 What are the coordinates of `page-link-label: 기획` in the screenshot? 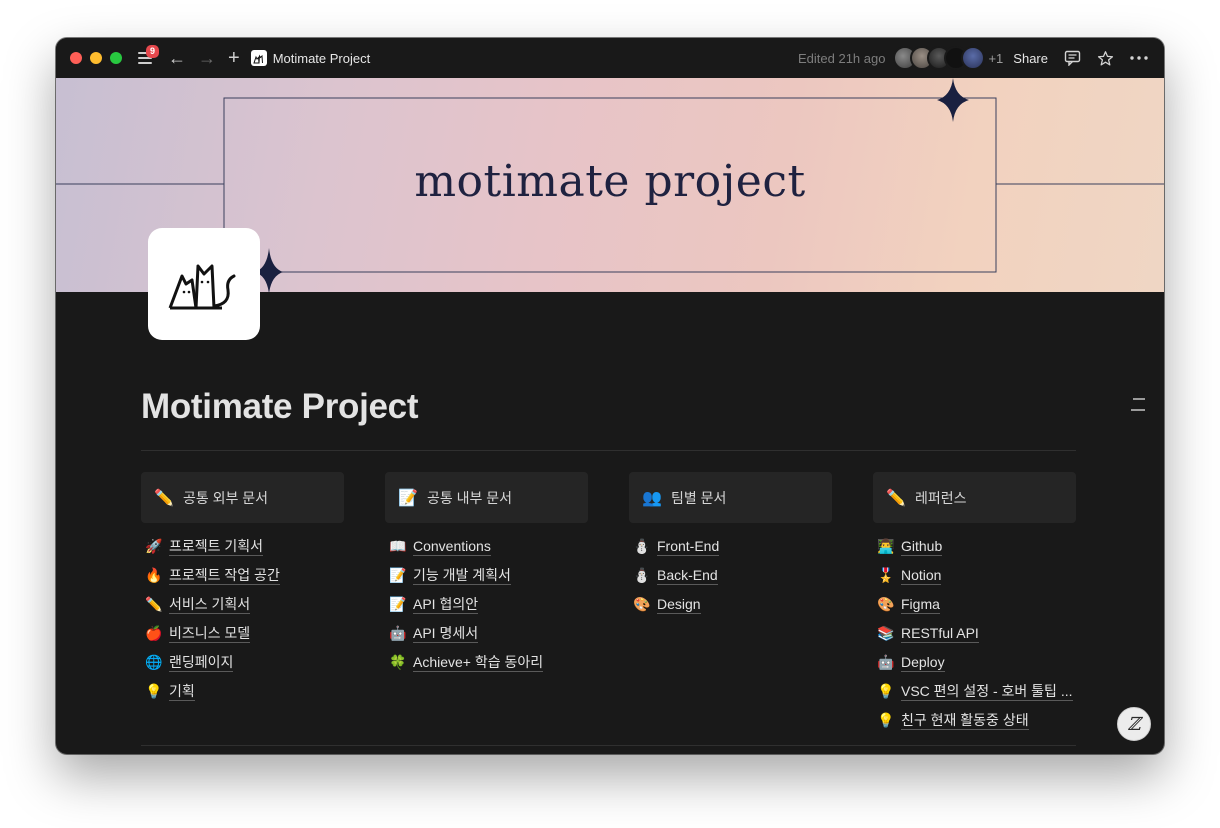 It's located at (182, 691).